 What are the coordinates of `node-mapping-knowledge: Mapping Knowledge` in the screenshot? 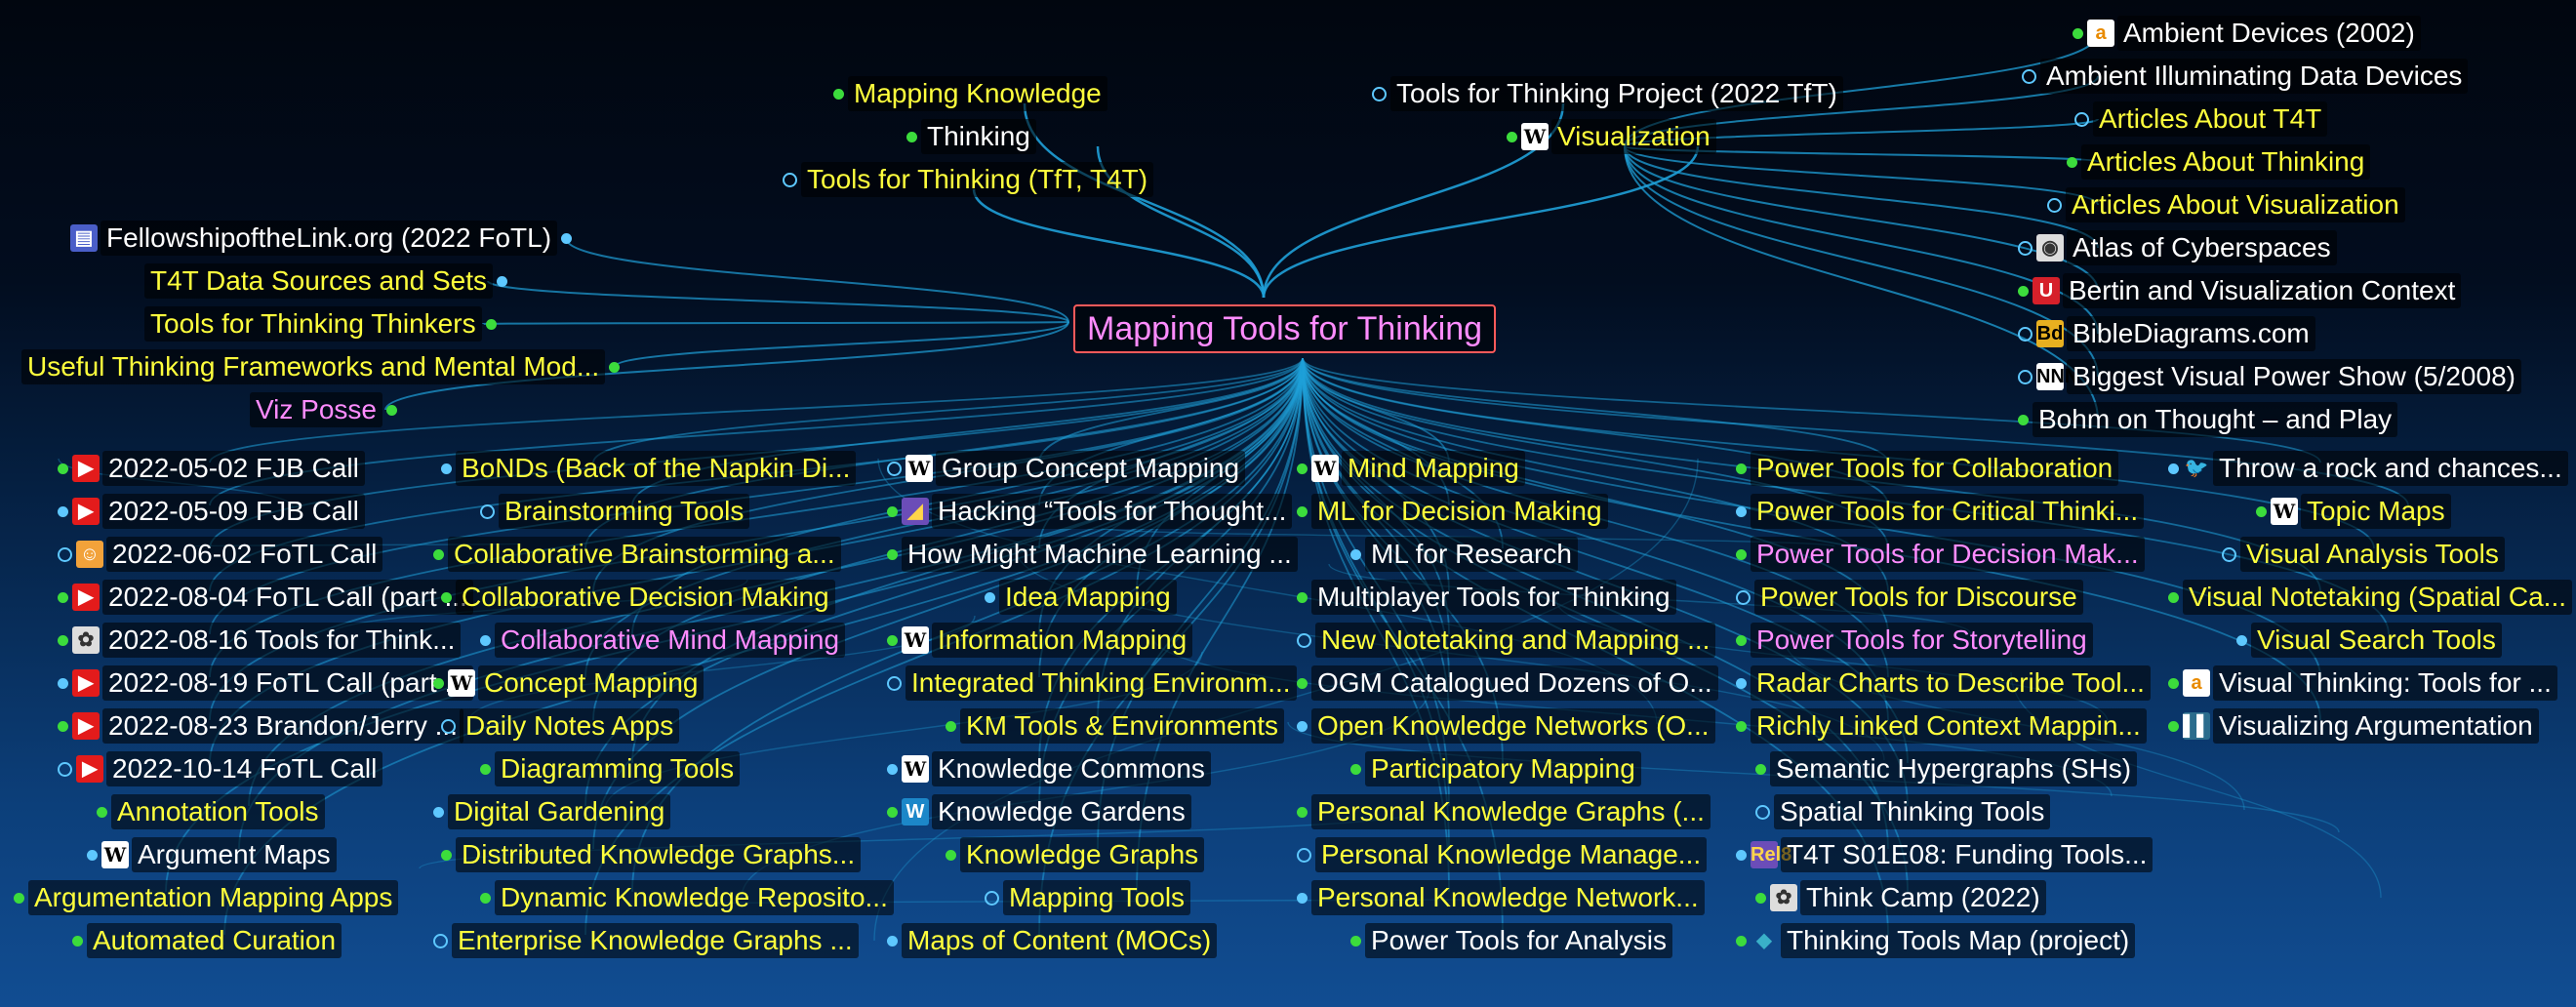 It's located at (968, 93).